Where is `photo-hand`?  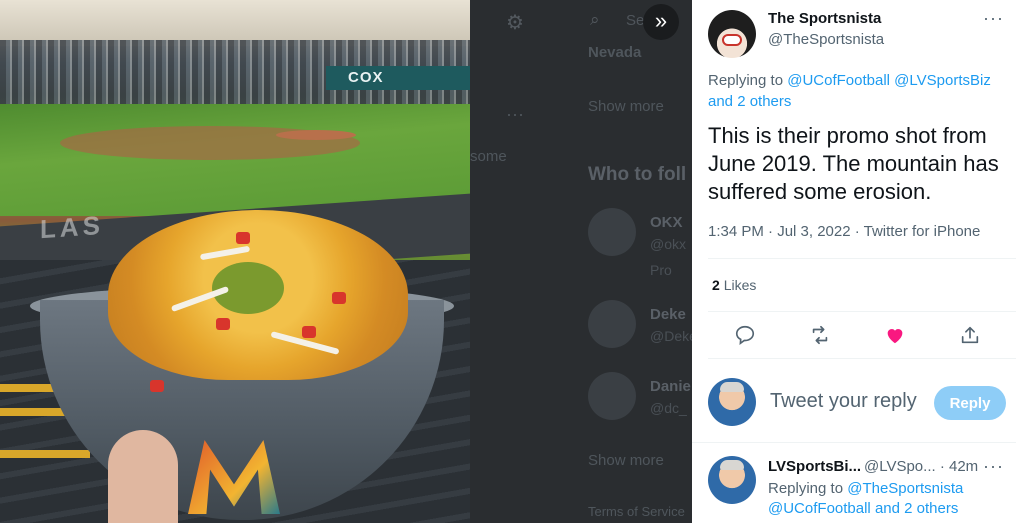
photo-hand is located at coordinates (143, 476).